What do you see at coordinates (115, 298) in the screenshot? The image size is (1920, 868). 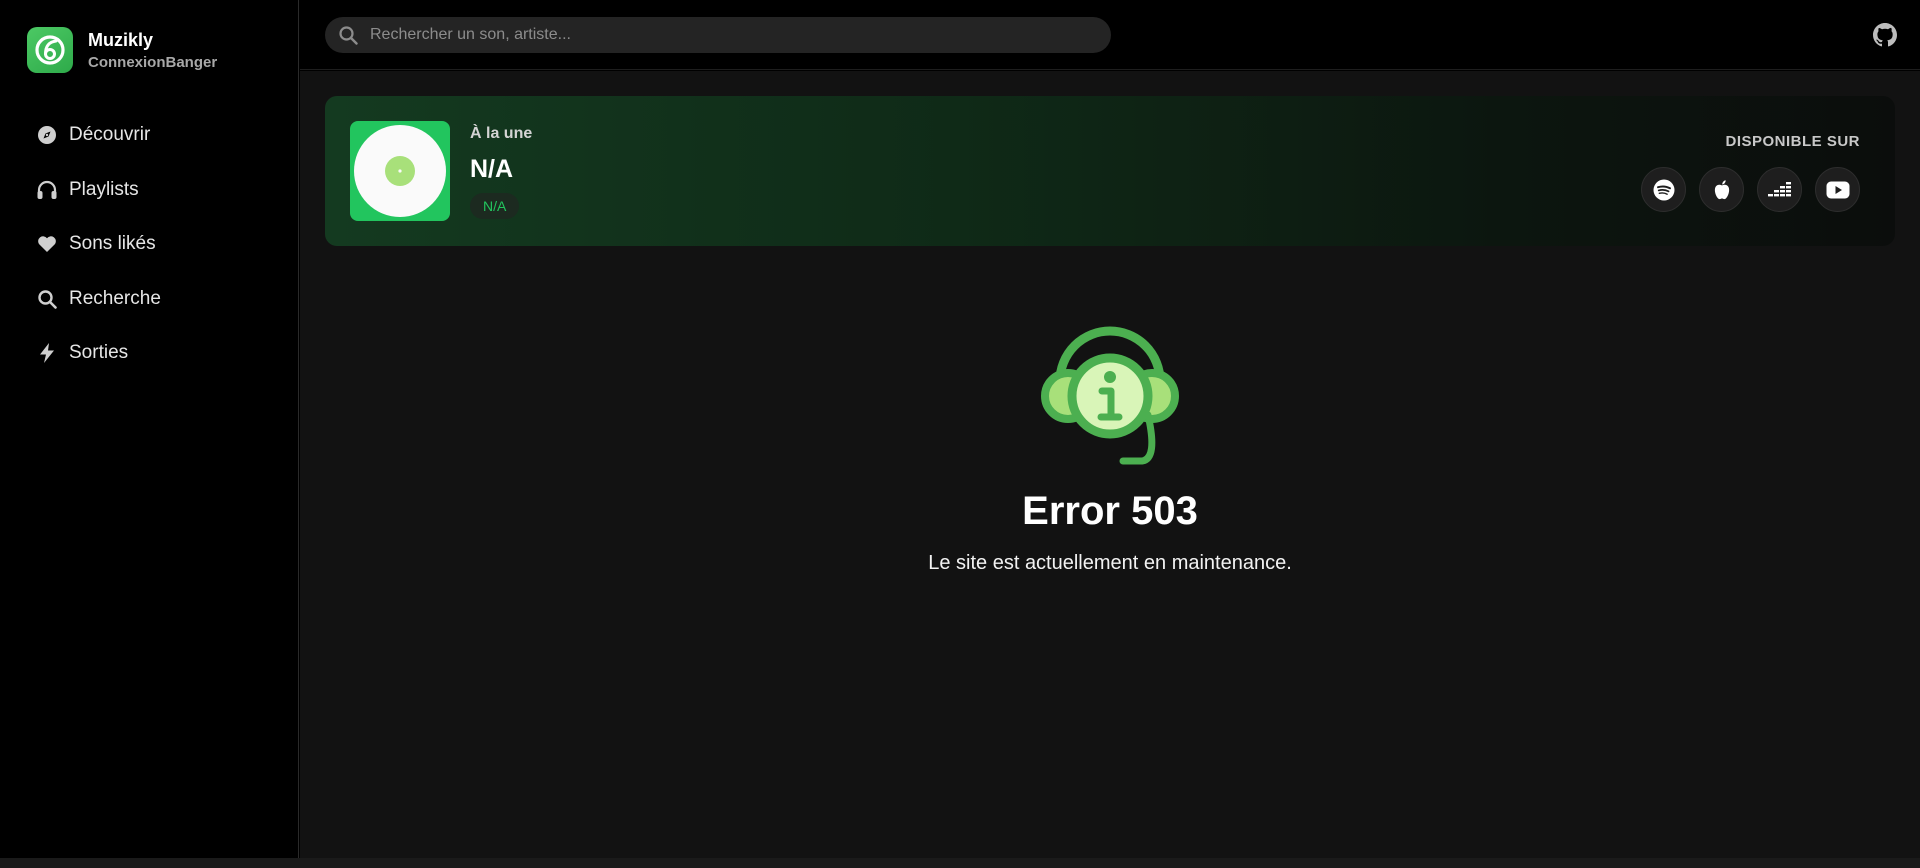 I see `sidebar-item-label: Recherche` at bounding box center [115, 298].